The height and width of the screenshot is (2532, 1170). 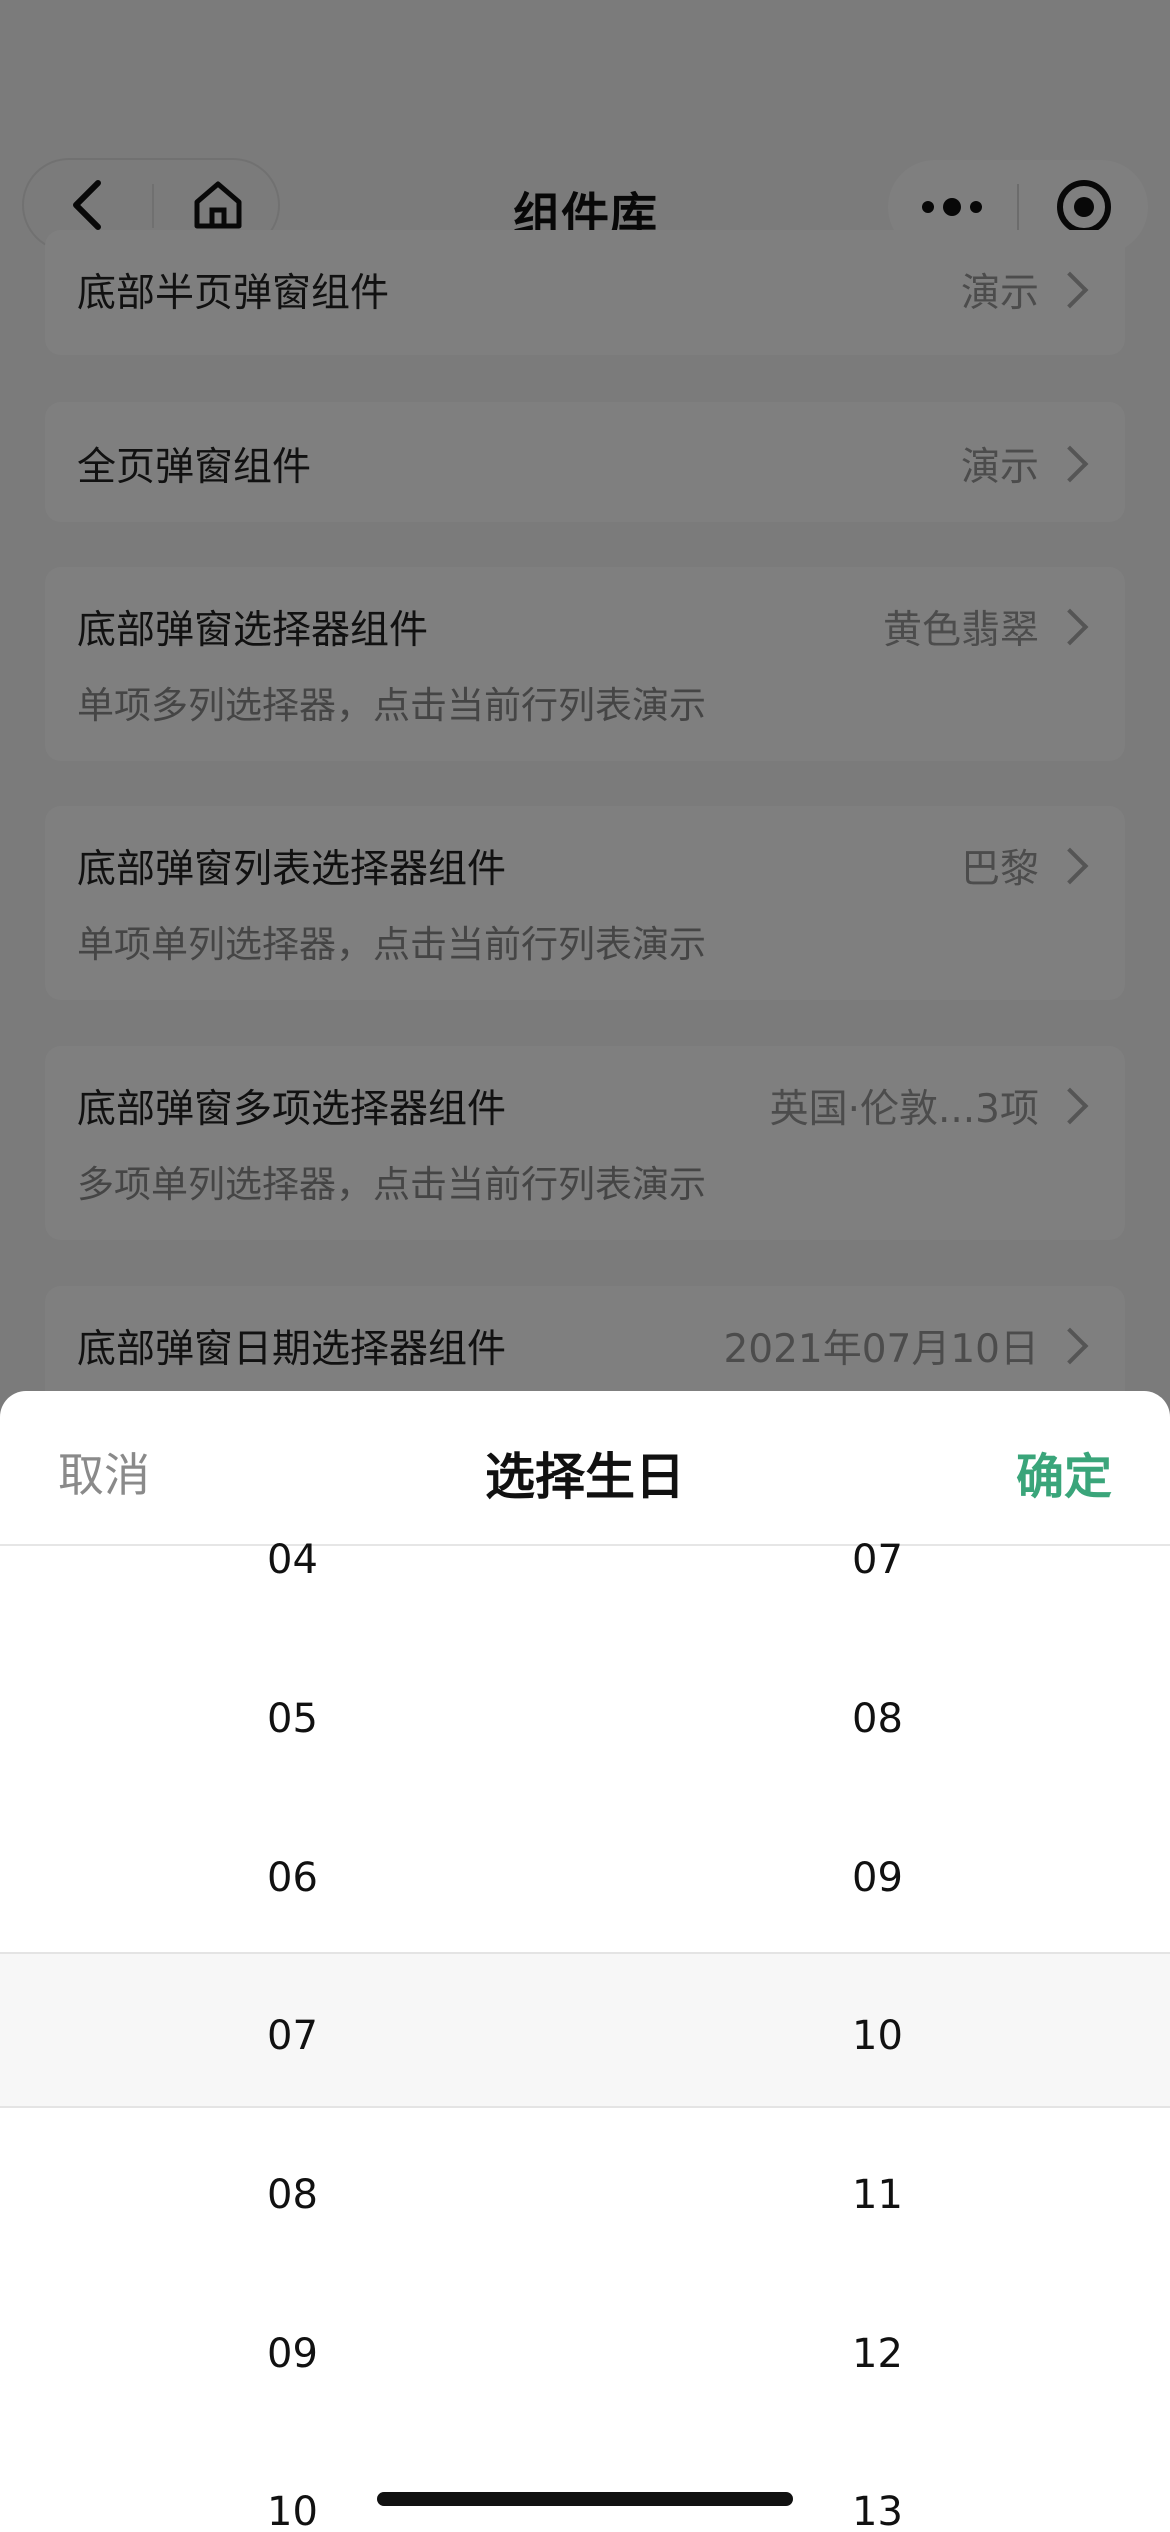 I want to click on sheet-header: 取消 选择生日 确定, so click(x=585, y=1468).